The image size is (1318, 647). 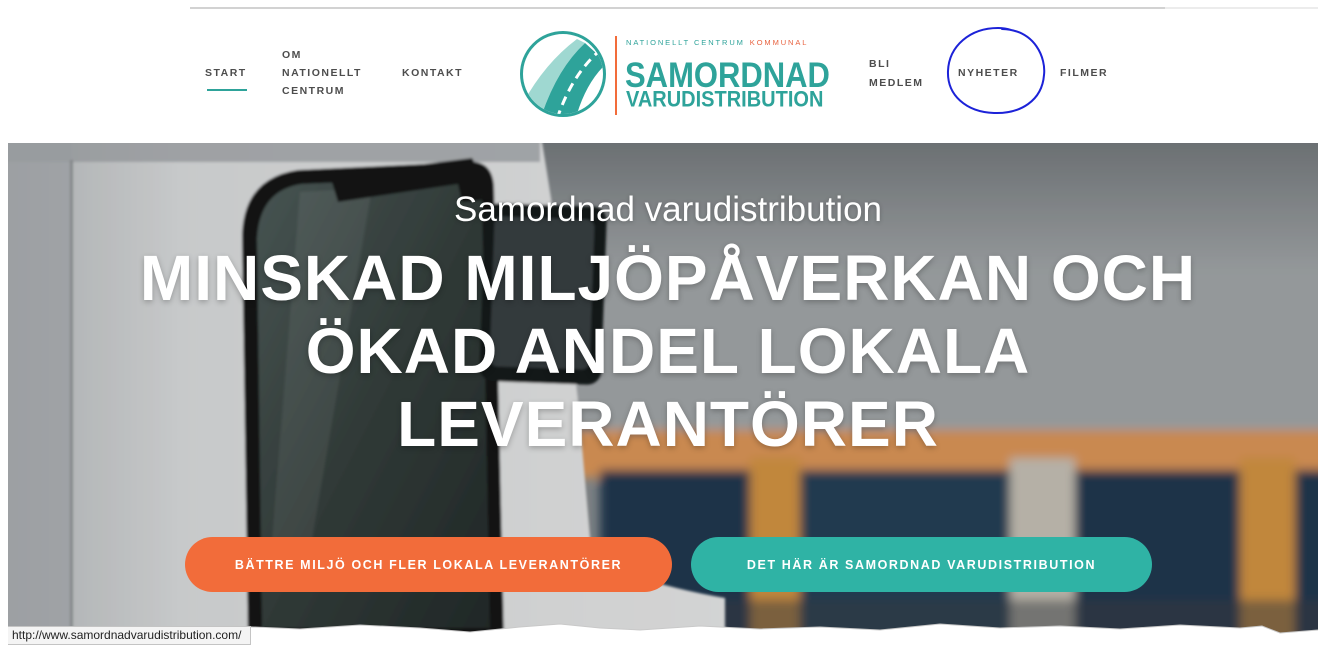 I want to click on hero-subtitle: Samordnad varudistribution, so click(x=667, y=209).